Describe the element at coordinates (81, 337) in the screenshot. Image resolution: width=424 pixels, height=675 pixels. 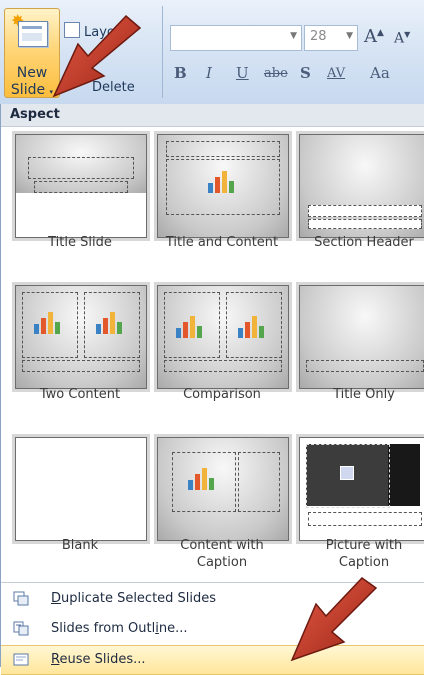
I see `layout-two-content` at that location.